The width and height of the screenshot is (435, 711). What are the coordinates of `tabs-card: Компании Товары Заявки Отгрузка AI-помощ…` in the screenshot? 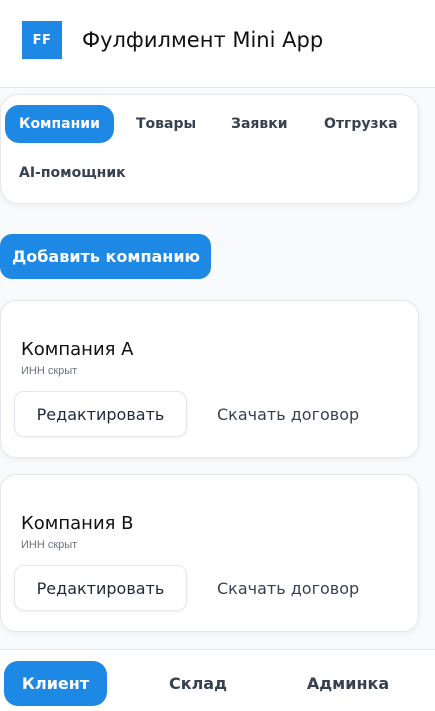 It's located at (209, 149).